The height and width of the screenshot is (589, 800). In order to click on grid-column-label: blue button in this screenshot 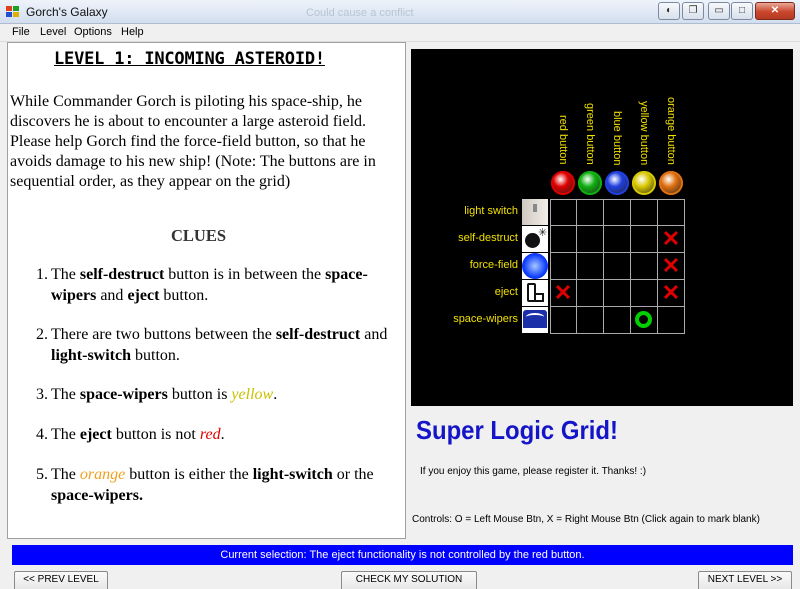, I will do `click(617, 137)`.